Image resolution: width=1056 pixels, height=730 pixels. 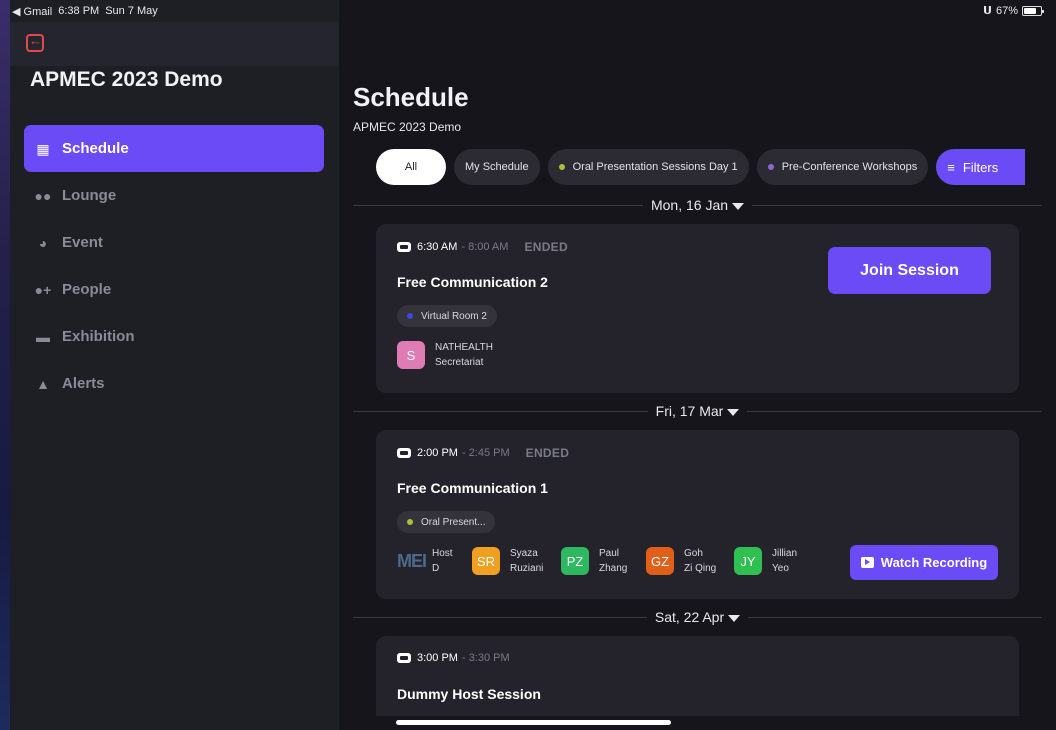 I want to click on page-title: Schedule, so click(x=411, y=97).